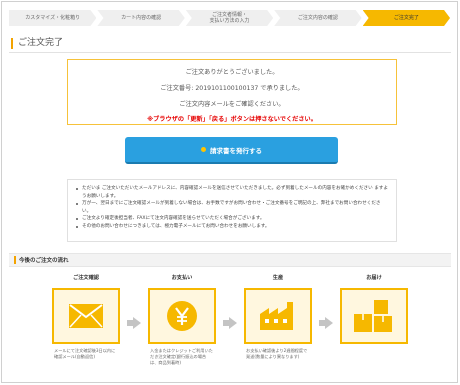  What do you see at coordinates (85, 354) in the screenshot?
I see `stage-desc: メールにて注文確認後3日以内に確認メール(自動返信)` at bounding box center [85, 354].